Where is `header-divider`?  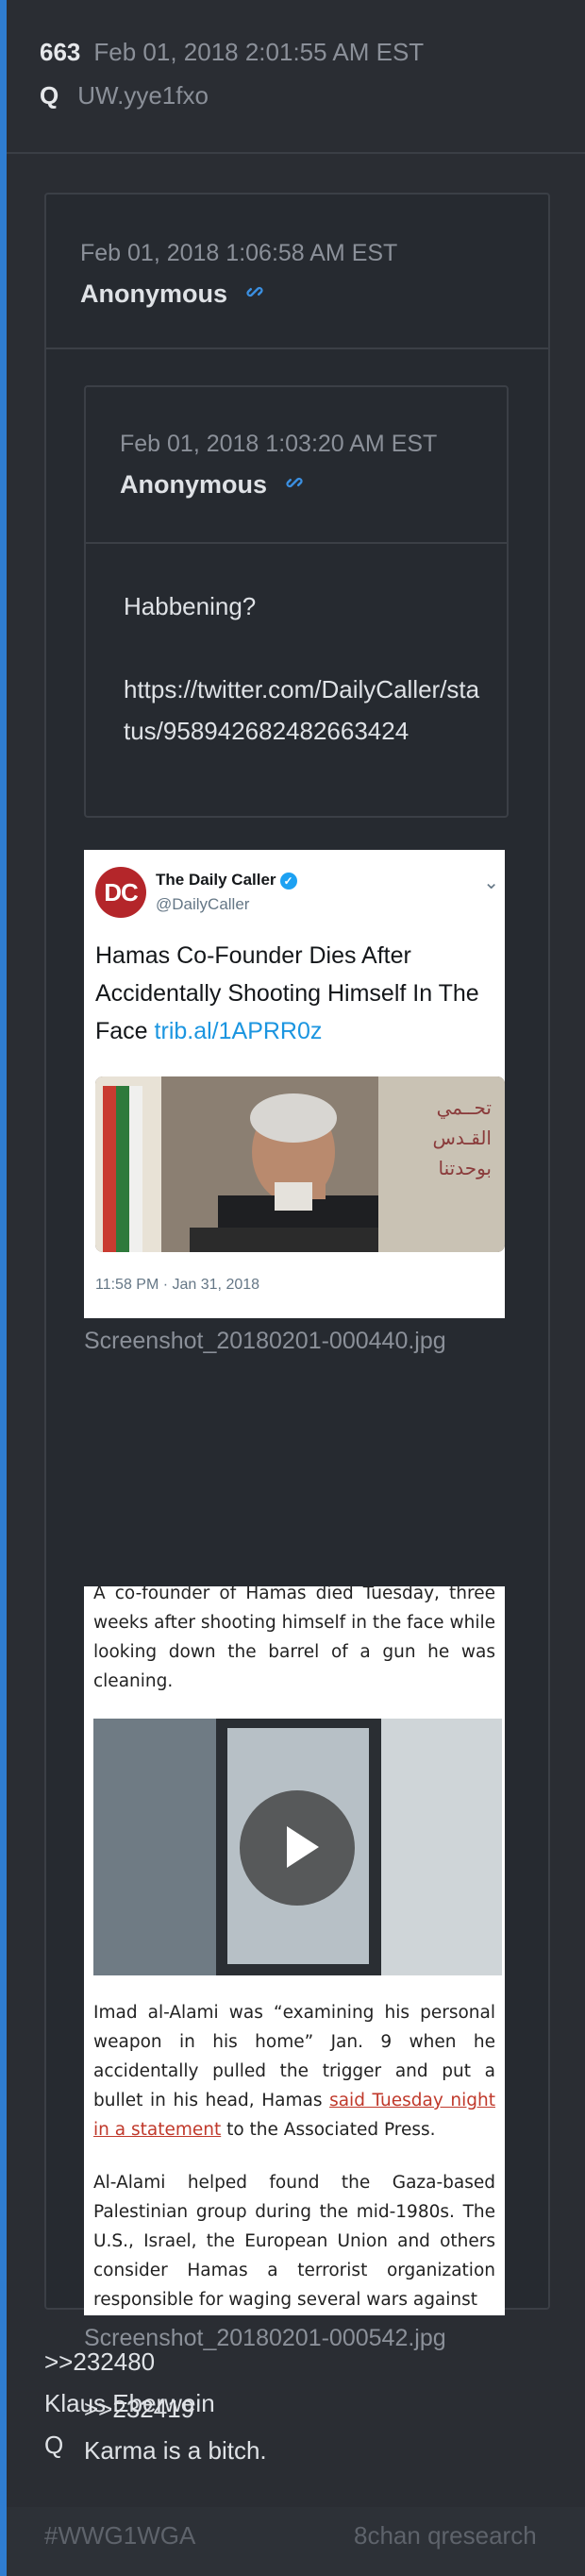
header-divider is located at coordinates (296, 153).